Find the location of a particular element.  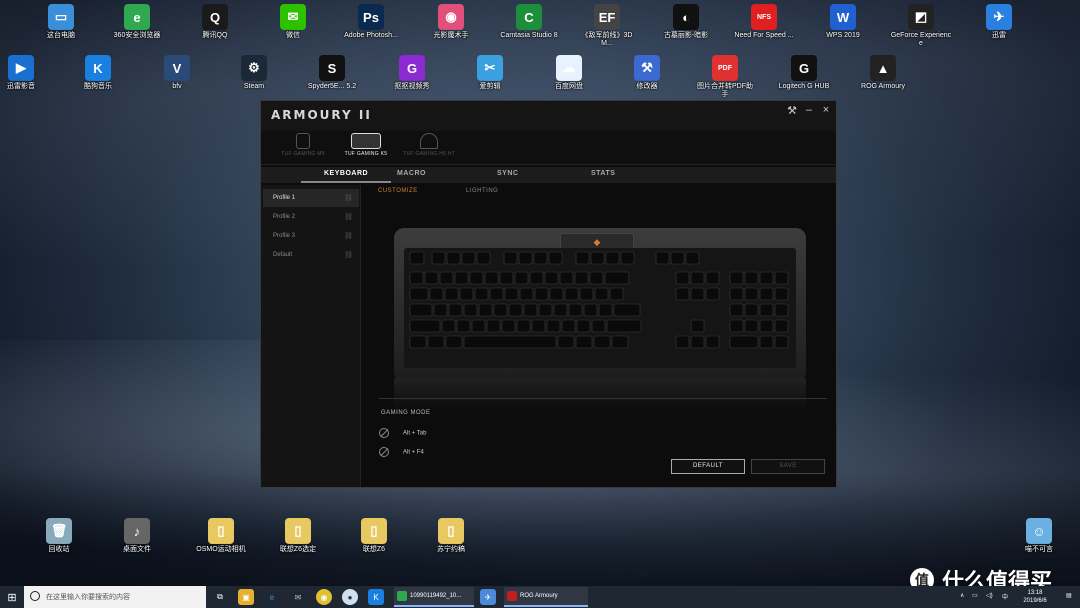

desktop-shortcut: W WPS 2019 is located at coordinates (843, 22).